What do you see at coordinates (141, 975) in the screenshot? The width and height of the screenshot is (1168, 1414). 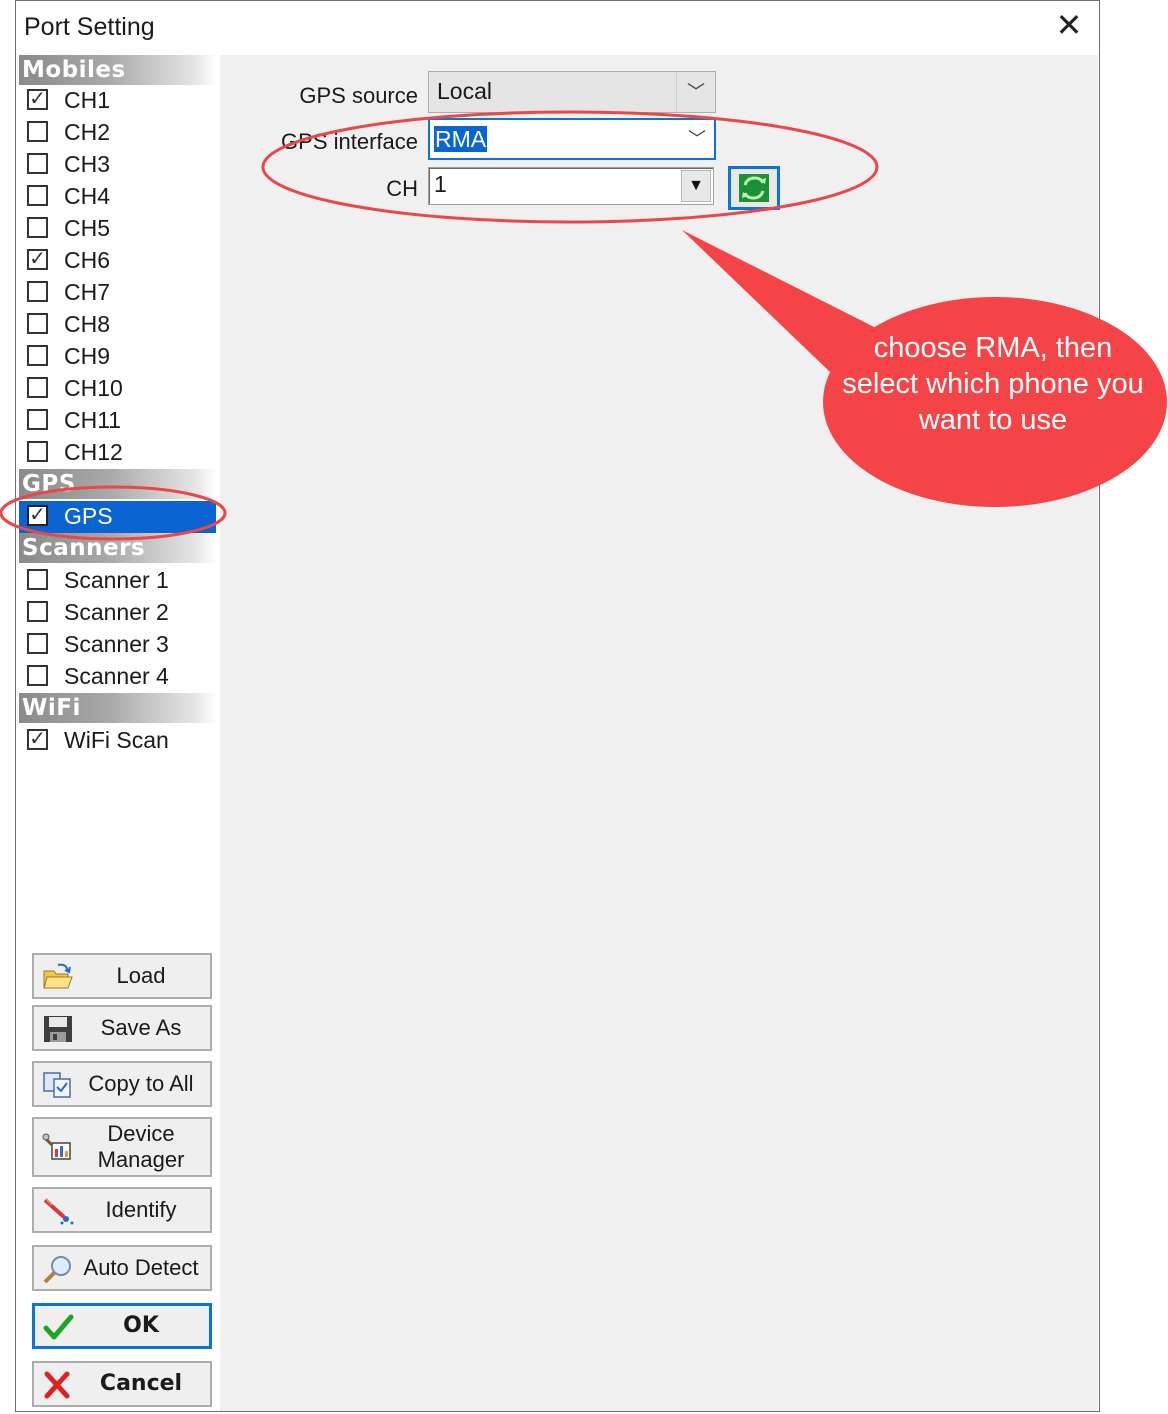 I see `button-label: Load` at bounding box center [141, 975].